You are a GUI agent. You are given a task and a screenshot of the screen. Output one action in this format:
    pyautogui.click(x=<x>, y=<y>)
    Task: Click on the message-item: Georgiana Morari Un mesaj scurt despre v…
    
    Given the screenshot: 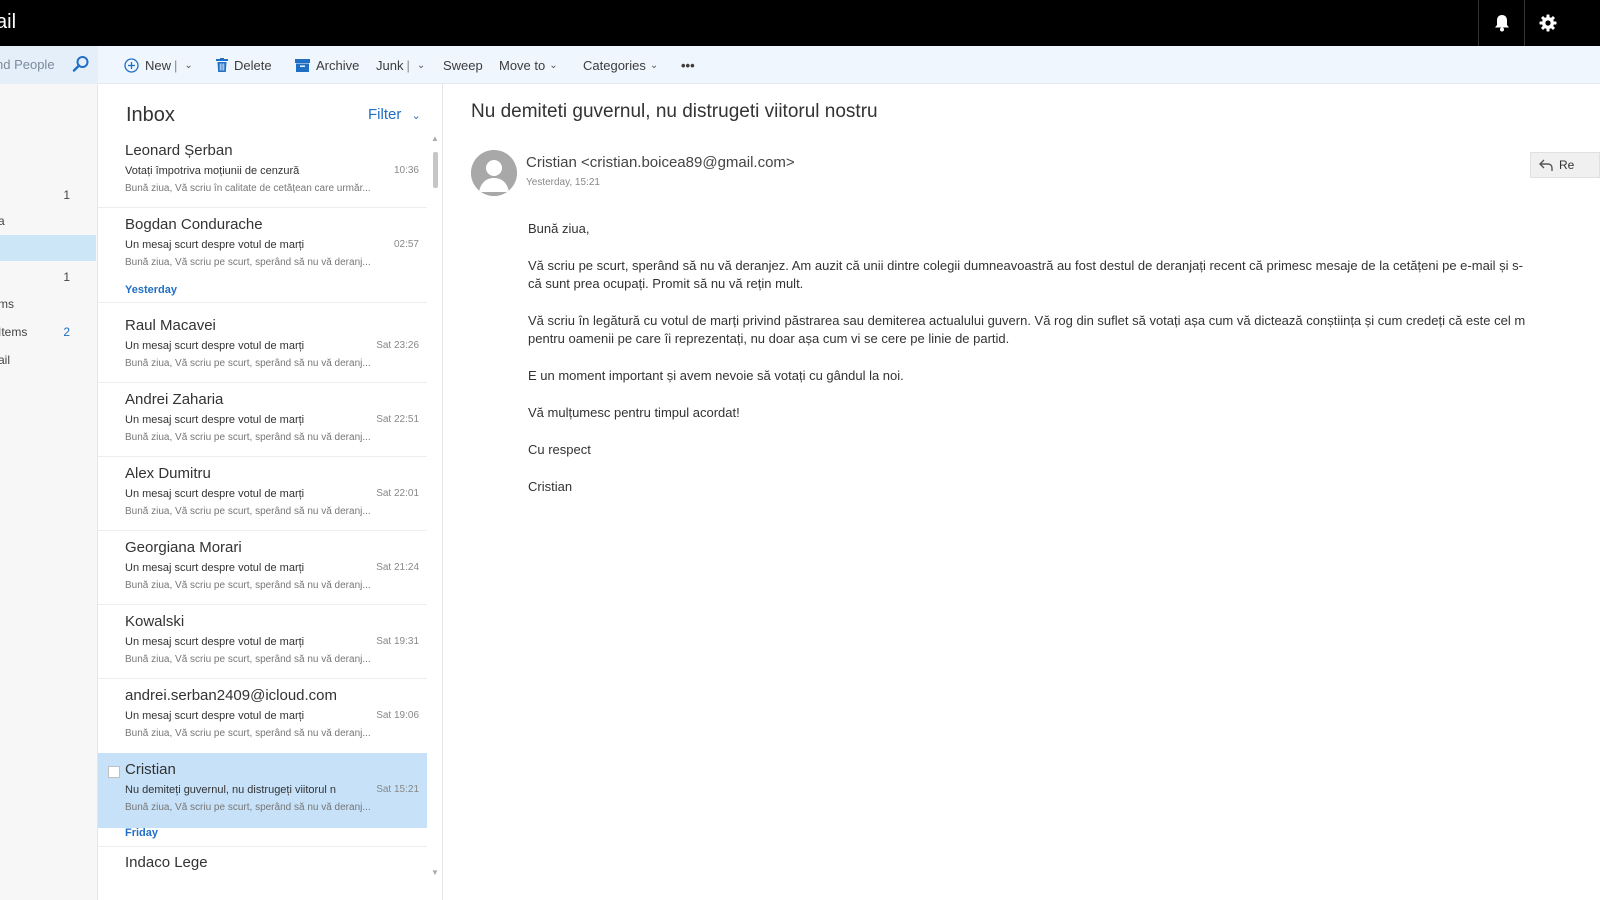 What is the action you would take?
    pyautogui.click(x=262, y=567)
    